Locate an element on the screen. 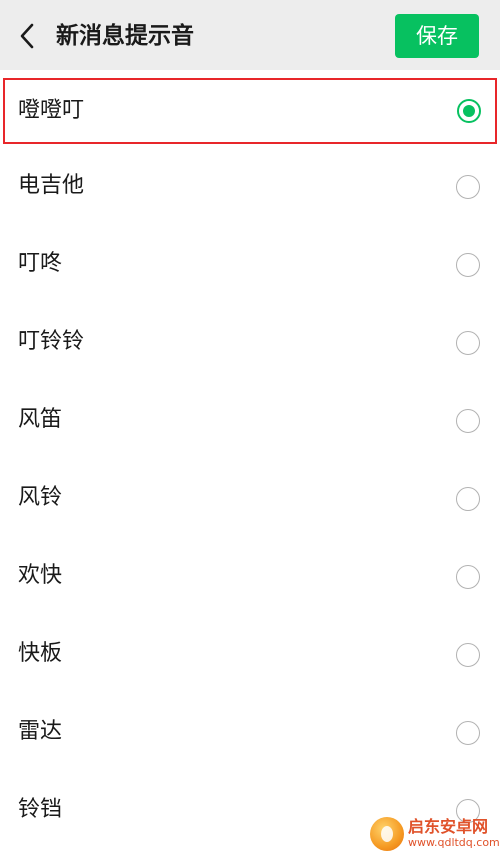  tone-item-0: 噔噔叮 is located at coordinates (250, 111).